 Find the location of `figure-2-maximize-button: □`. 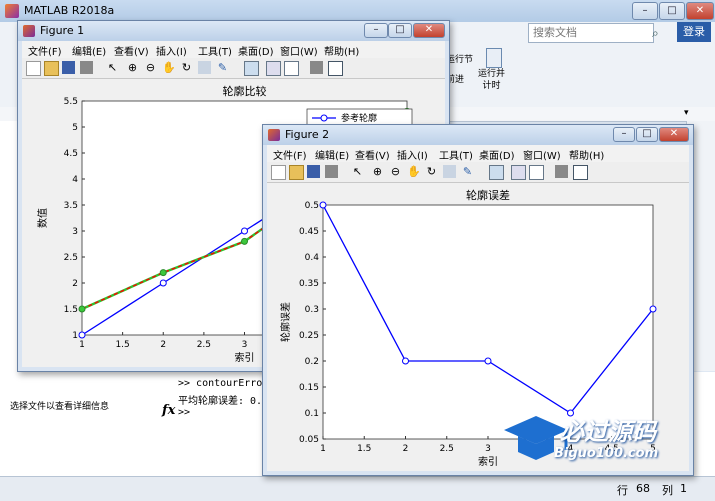

figure-2-maximize-button: □ is located at coordinates (647, 134).